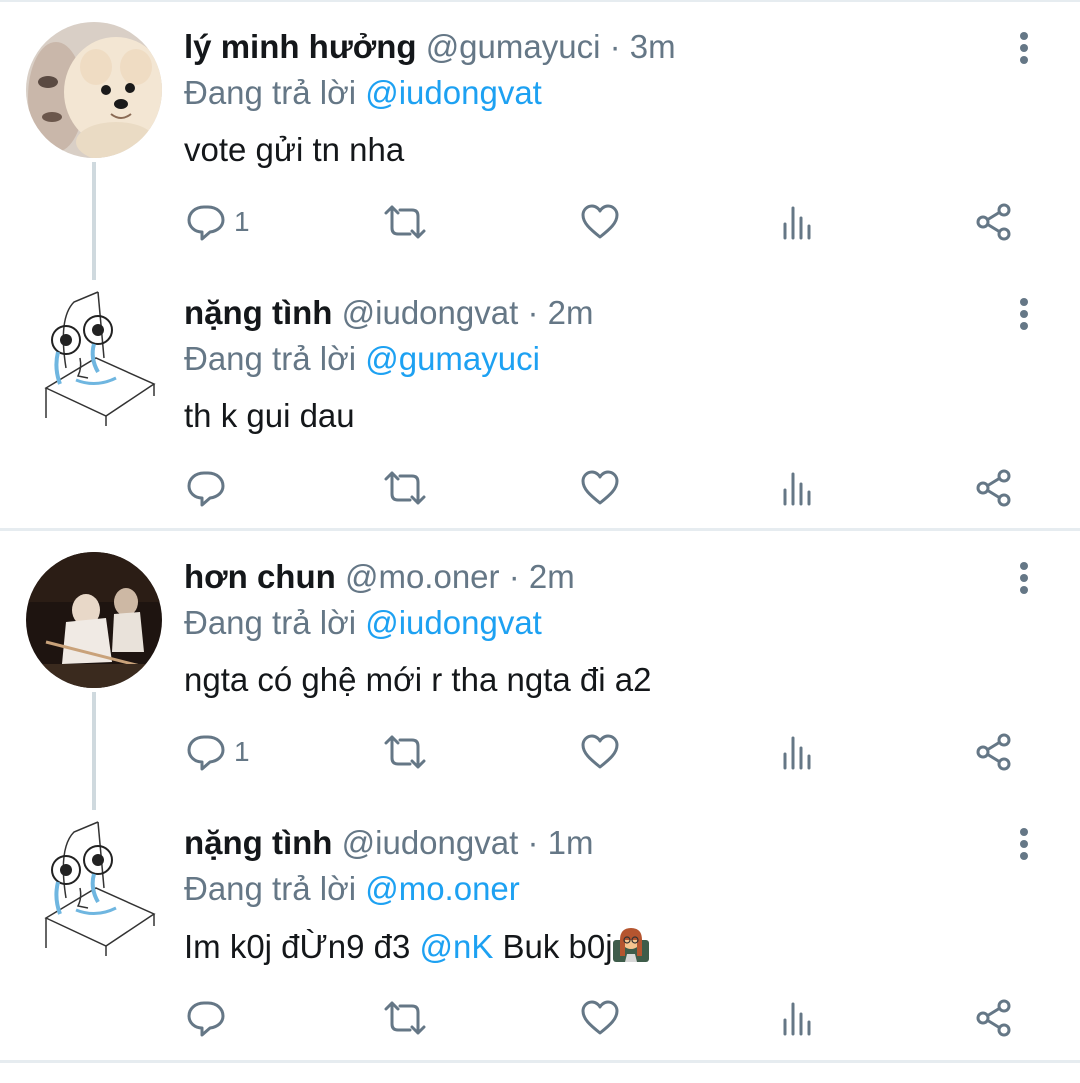 This screenshot has height=1083, width=1080. What do you see at coordinates (260, 576) in the screenshot?
I see `display-name: hơn chun` at bounding box center [260, 576].